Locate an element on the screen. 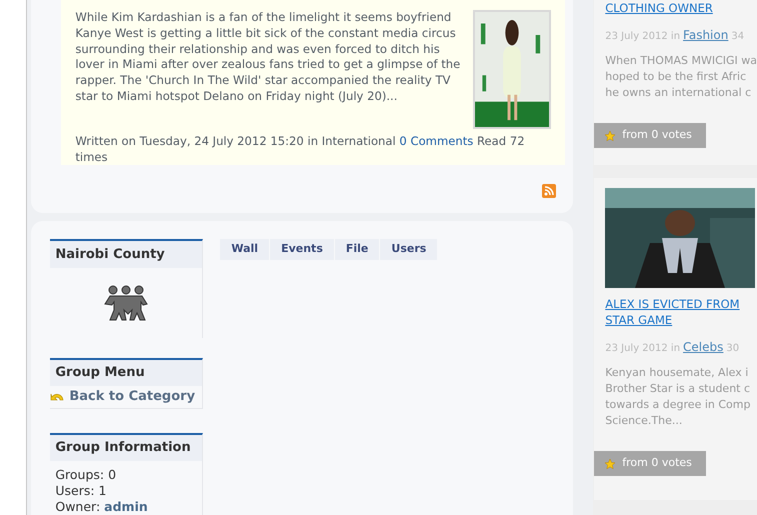 This screenshot has height=515, width=757. owner-link: admin is located at coordinates (126, 506).